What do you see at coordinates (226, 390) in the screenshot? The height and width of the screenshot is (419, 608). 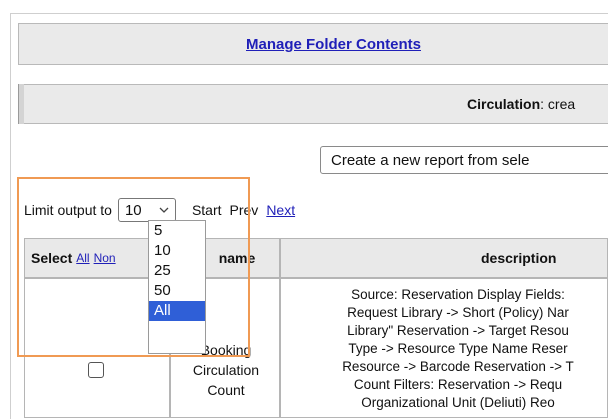 I see `row-name-line: Count` at bounding box center [226, 390].